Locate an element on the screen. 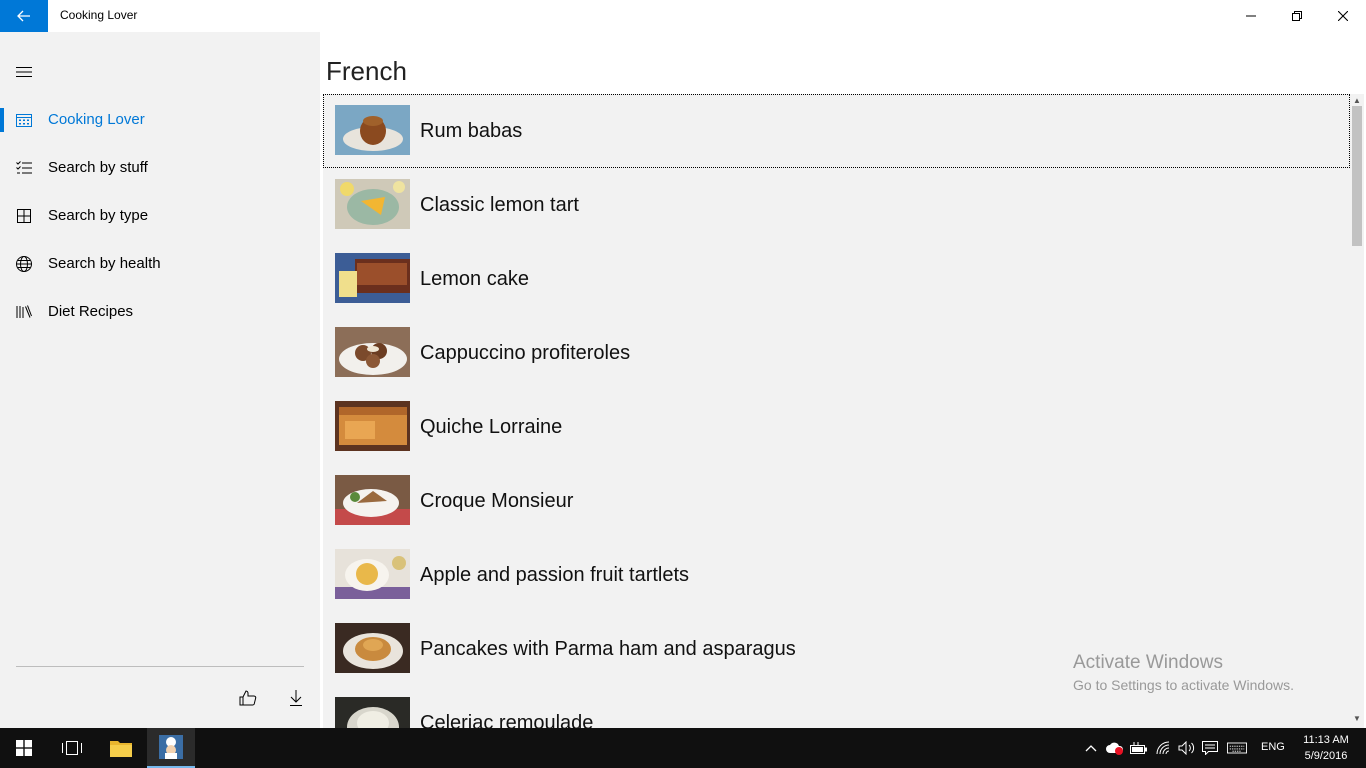  recipe-title: Pancakes with Parma ham and asparagus is located at coordinates (608, 649).